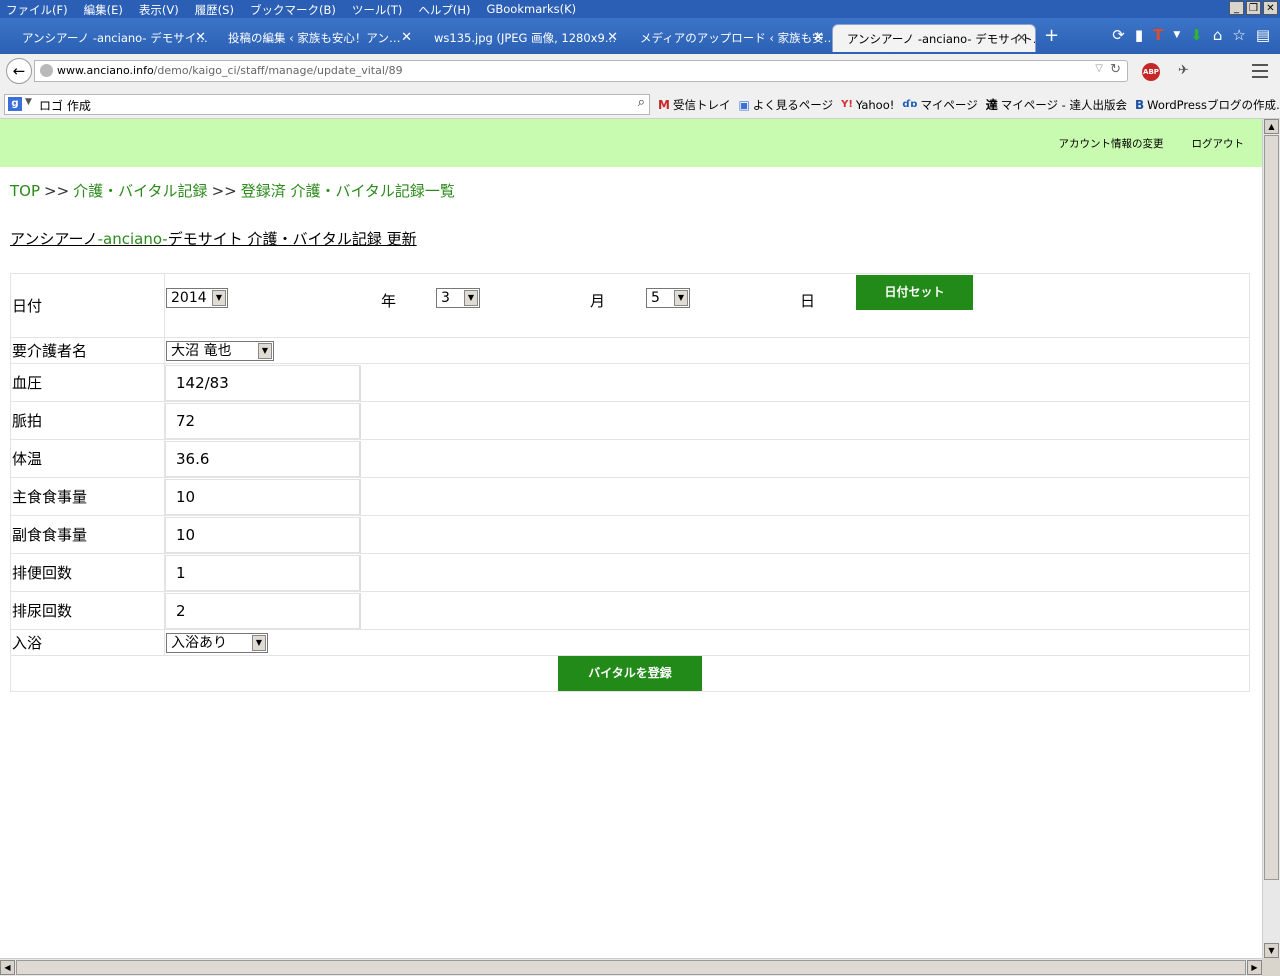 This screenshot has height=976, width=1280. Describe the element at coordinates (1099, 68) in the screenshot. I see `url-dropdown-icon: ▽` at that location.